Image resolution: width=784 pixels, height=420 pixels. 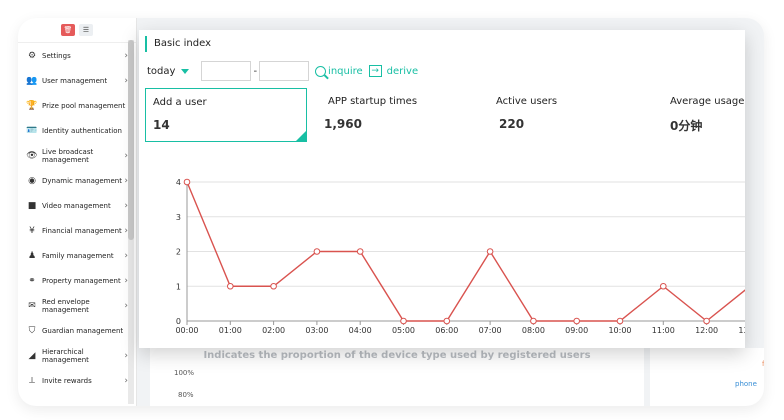 I want to click on envelope-icon: ✉, so click(x=32, y=305).